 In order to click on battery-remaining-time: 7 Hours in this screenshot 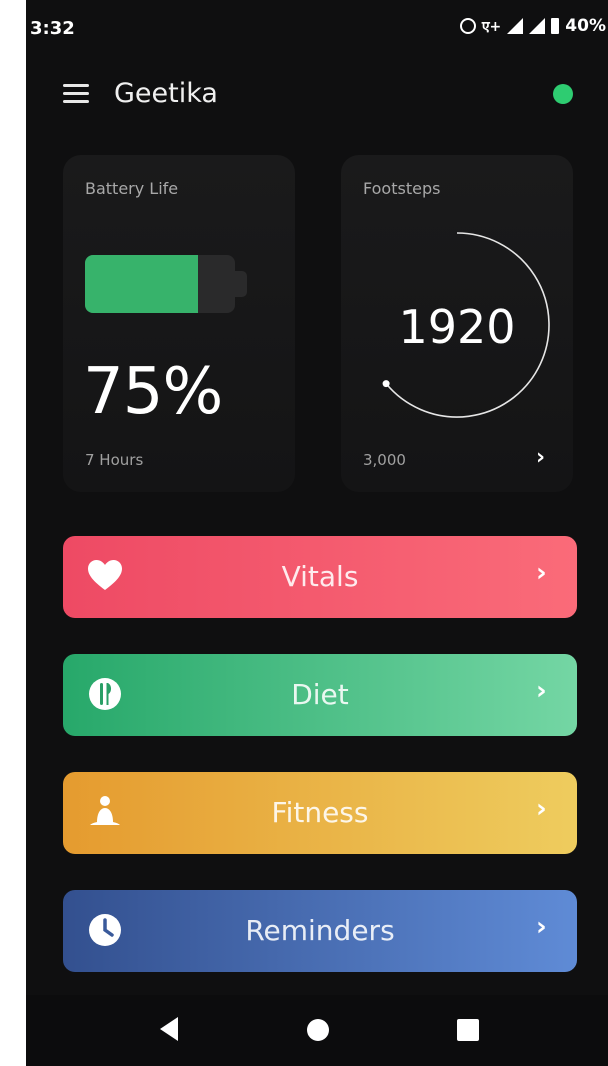, I will do `click(114, 460)`.